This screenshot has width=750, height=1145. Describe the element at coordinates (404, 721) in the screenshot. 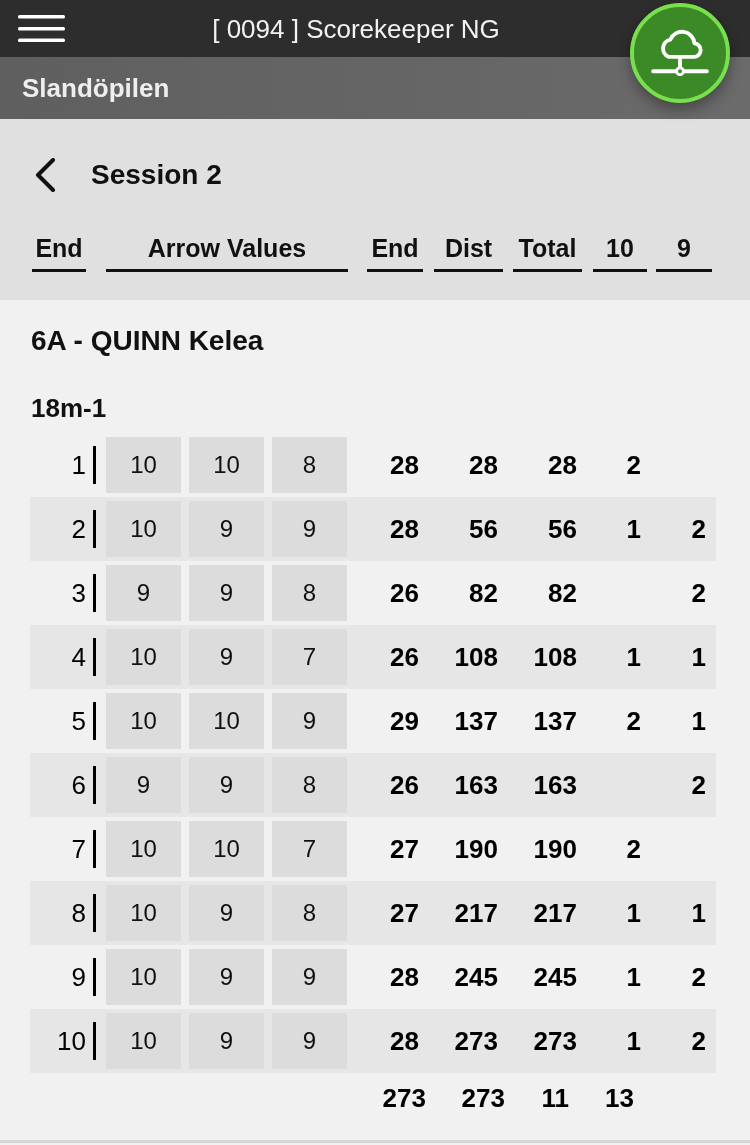

I see `end-score: 29` at that location.